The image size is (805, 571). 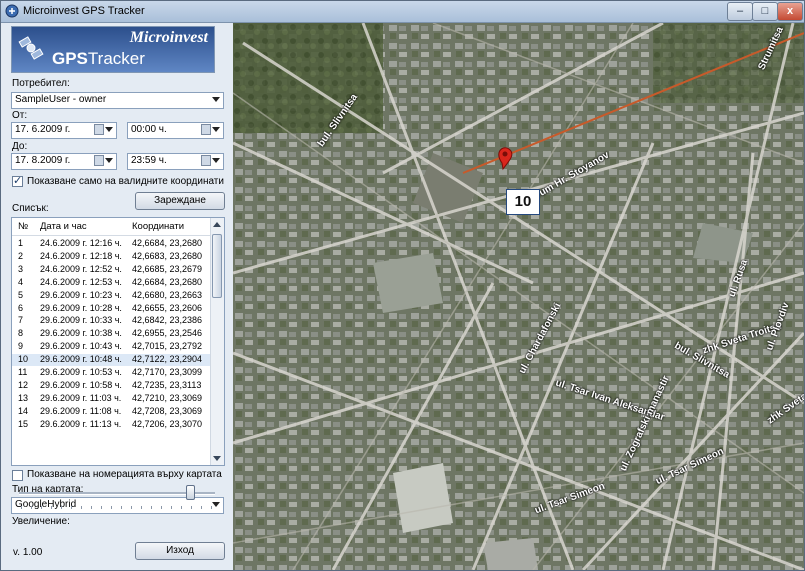 What do you see at coordinates (111, 412) in the screenshot?
I see `table-row: 14 29.6.2009 г. 11:08 ч. 42,7208, 23,3069` at bounding box center [111, 412].